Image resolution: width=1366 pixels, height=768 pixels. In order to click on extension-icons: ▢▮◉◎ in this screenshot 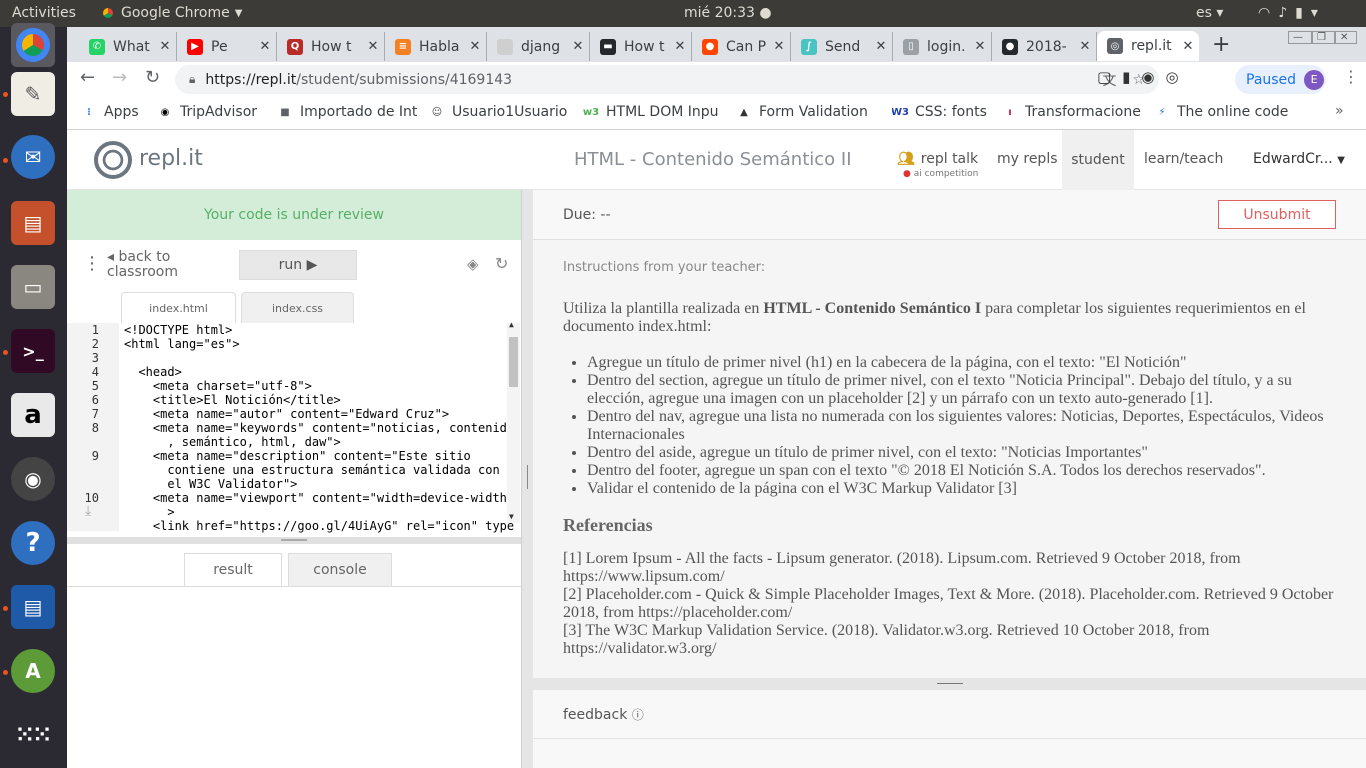, I will do `click(1143, 77)`.